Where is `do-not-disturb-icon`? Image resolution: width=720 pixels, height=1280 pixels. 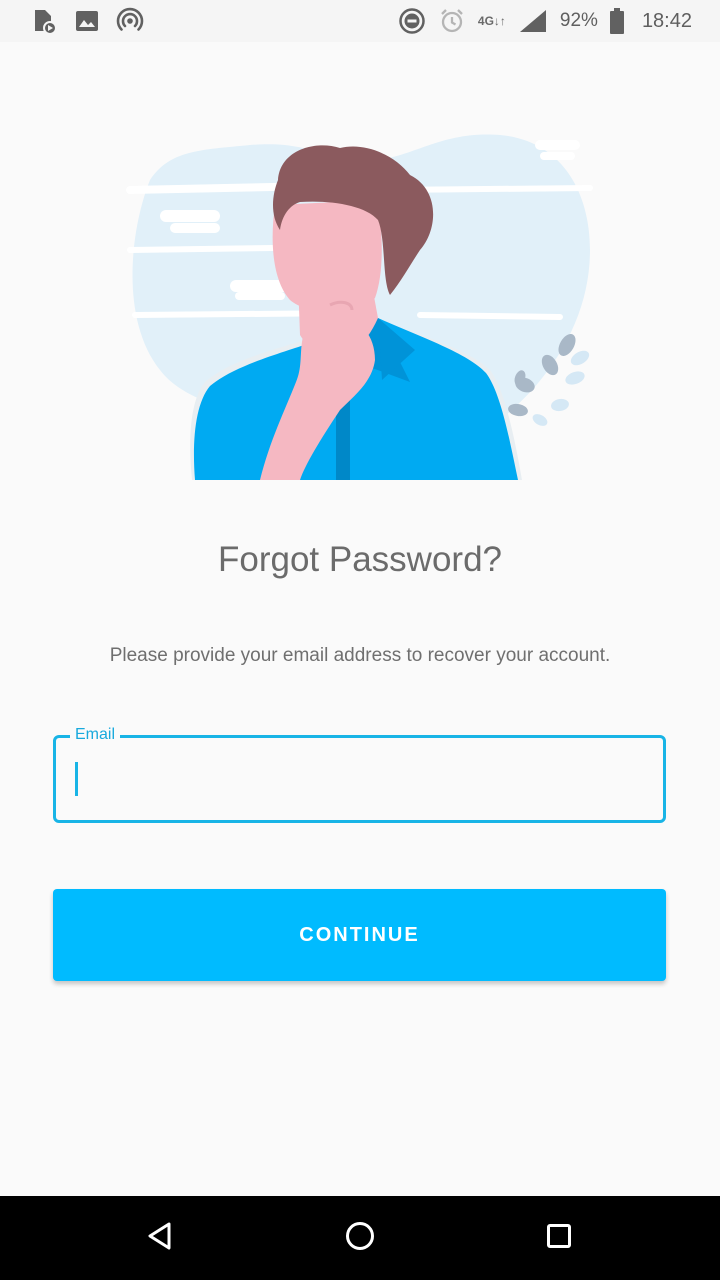
do-not-disturb-icon is located at coordinates (412, 21).